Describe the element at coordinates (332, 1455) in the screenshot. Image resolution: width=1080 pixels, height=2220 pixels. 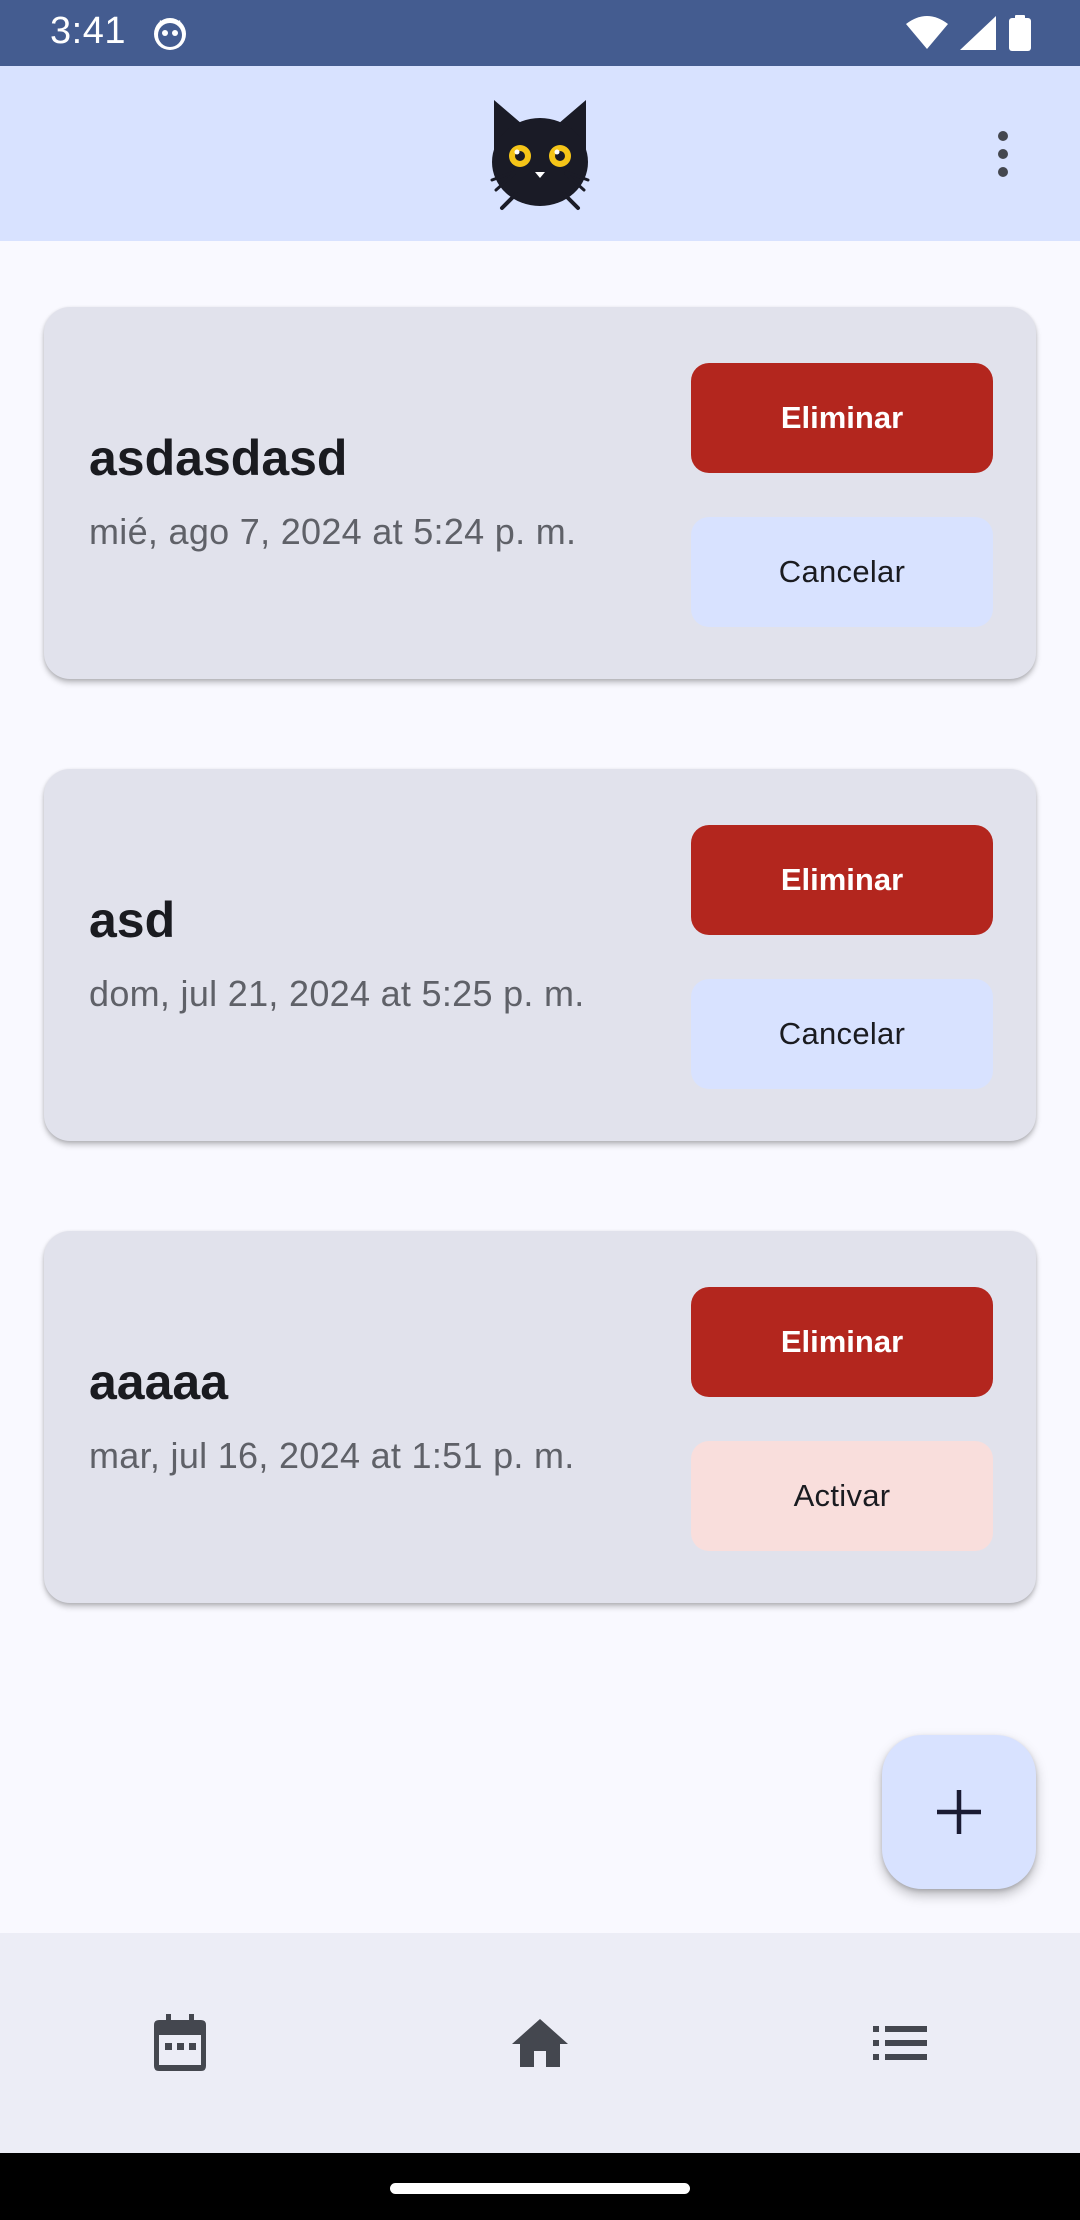
I see `alarm-date: mar, jul 16, 2024 at 1:51 p. m.` at that location.